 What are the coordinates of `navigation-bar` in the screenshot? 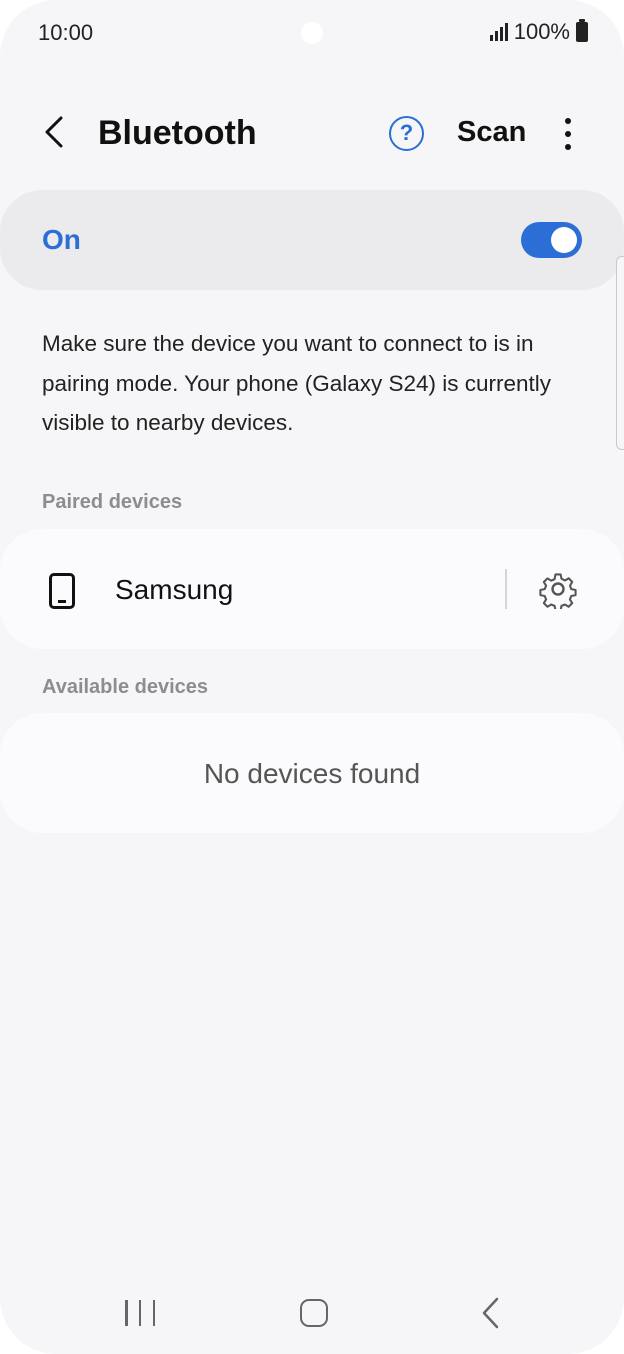 It's located at (312, 1312).